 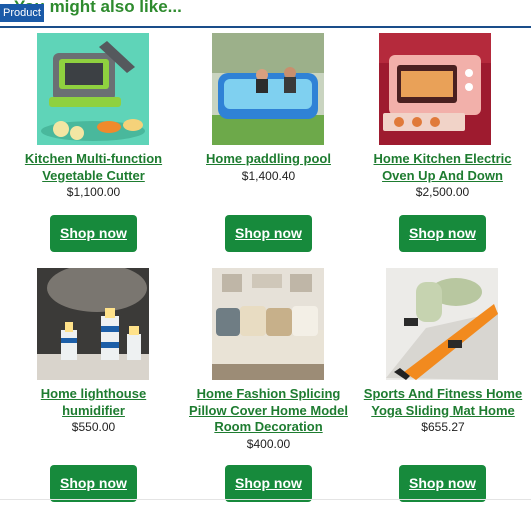 I want to click on product-price: $1,400.40, so click(x=268, y=176).